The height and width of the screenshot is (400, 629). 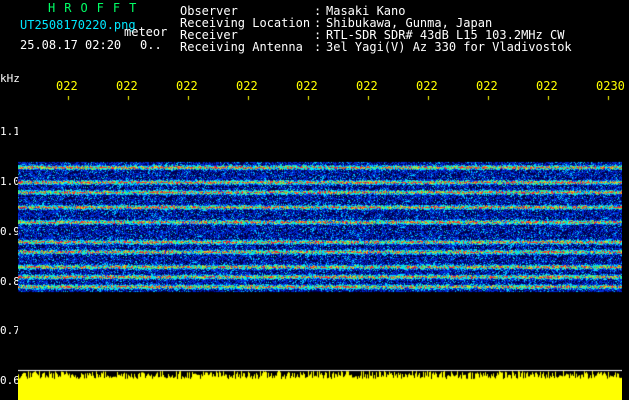 I want to click on y-tick-label: 0.8, so click(x=10, y=281).